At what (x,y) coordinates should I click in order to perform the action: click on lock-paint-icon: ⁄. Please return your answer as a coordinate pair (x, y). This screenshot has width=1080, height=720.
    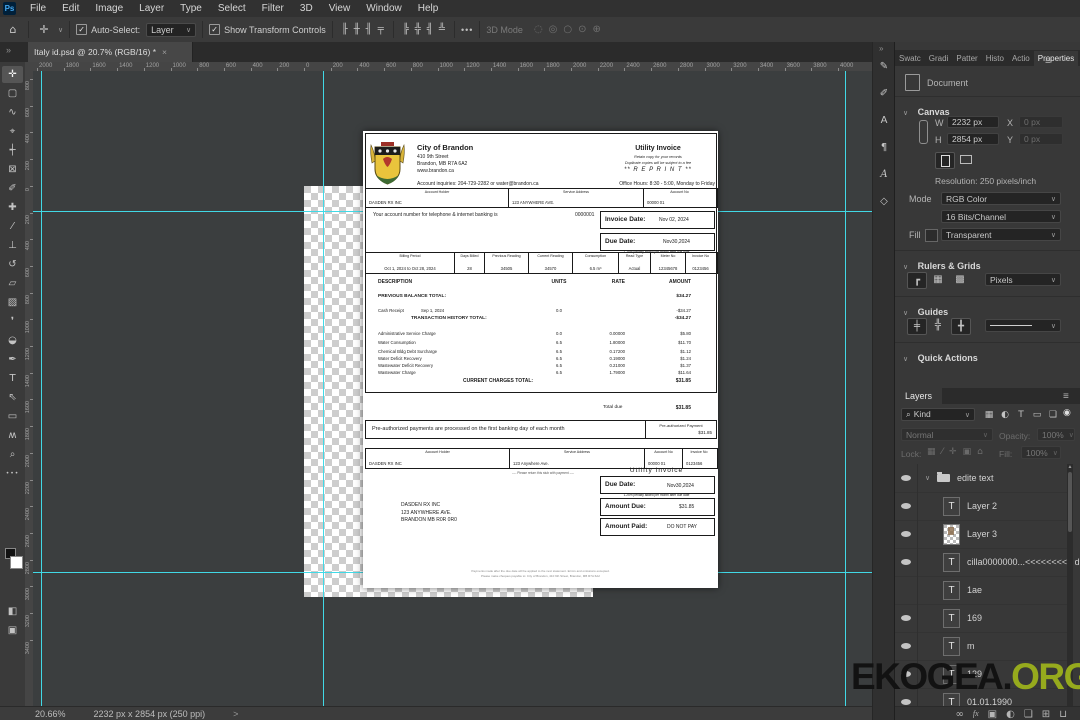
    Looking at the image, I should click on (943, 452).